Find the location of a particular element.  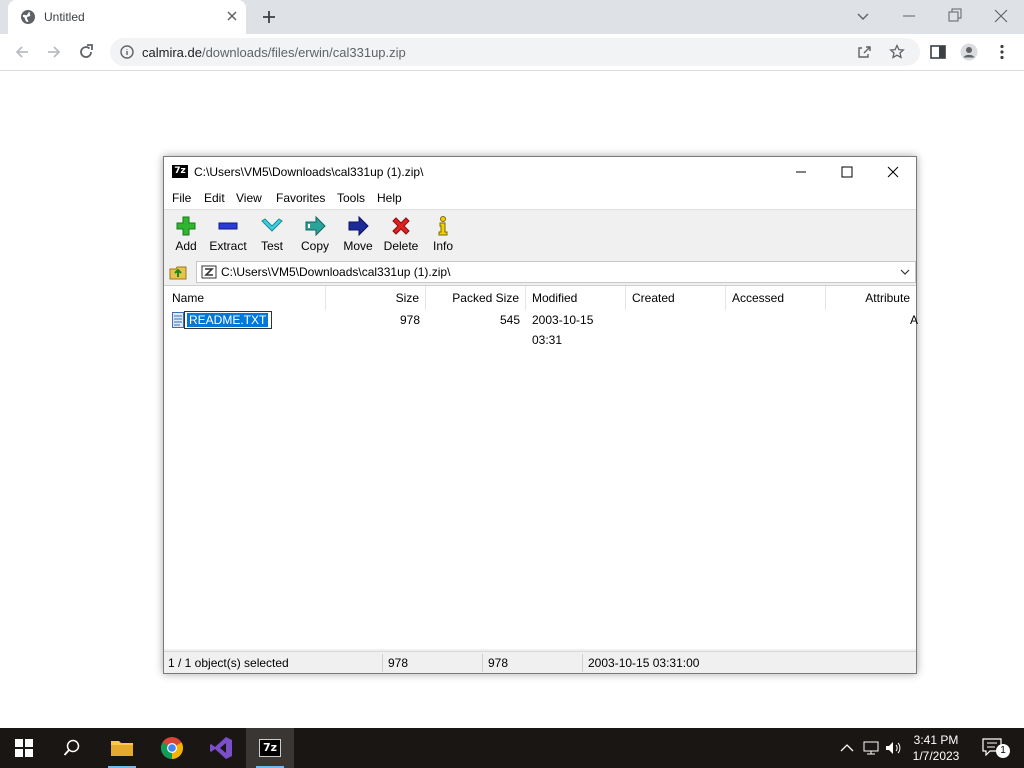

menu-help: Help is located at coordinates (389, 198).